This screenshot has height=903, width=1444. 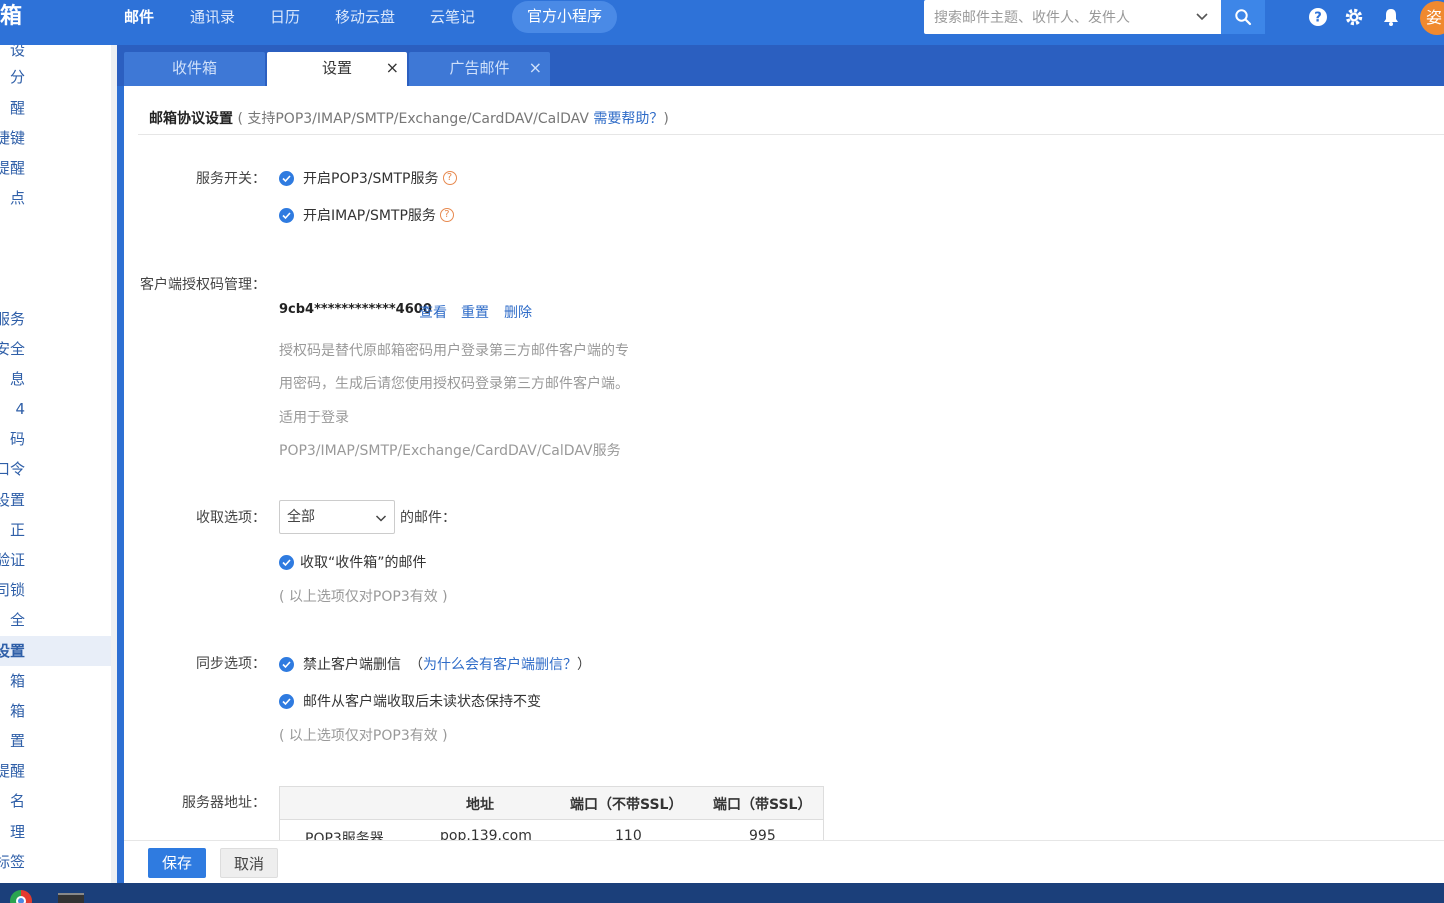 I want to click on sidebar-item-label: 次验证, so click(x=12, y=560).